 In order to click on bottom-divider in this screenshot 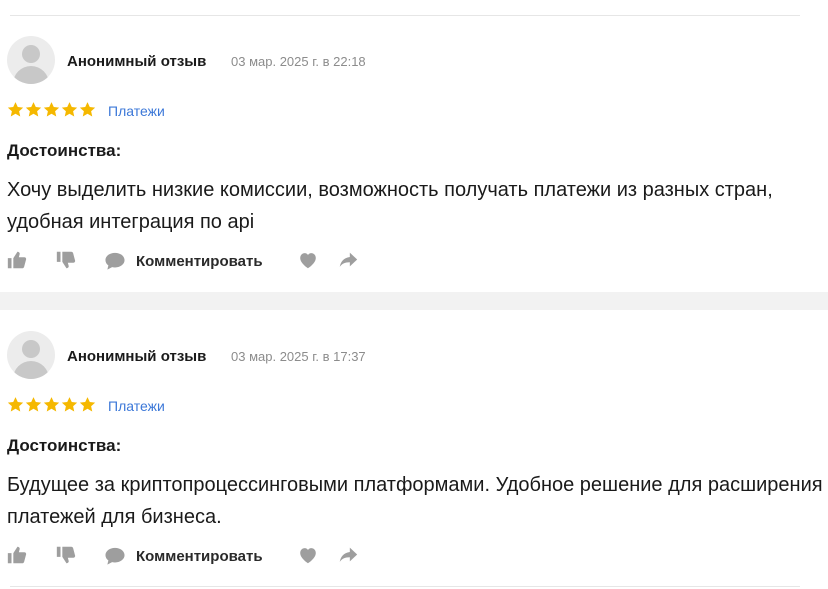, I will do `click(405, 586)`.